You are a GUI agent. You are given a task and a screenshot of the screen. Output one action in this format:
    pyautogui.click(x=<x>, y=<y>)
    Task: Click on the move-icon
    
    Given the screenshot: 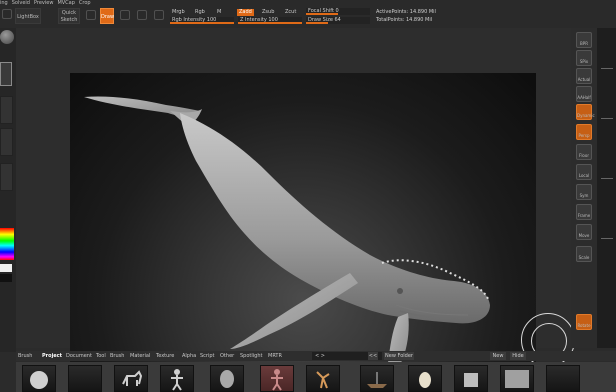 What is the action you would take?
    pyautogui.click(x=125, y=15)
    